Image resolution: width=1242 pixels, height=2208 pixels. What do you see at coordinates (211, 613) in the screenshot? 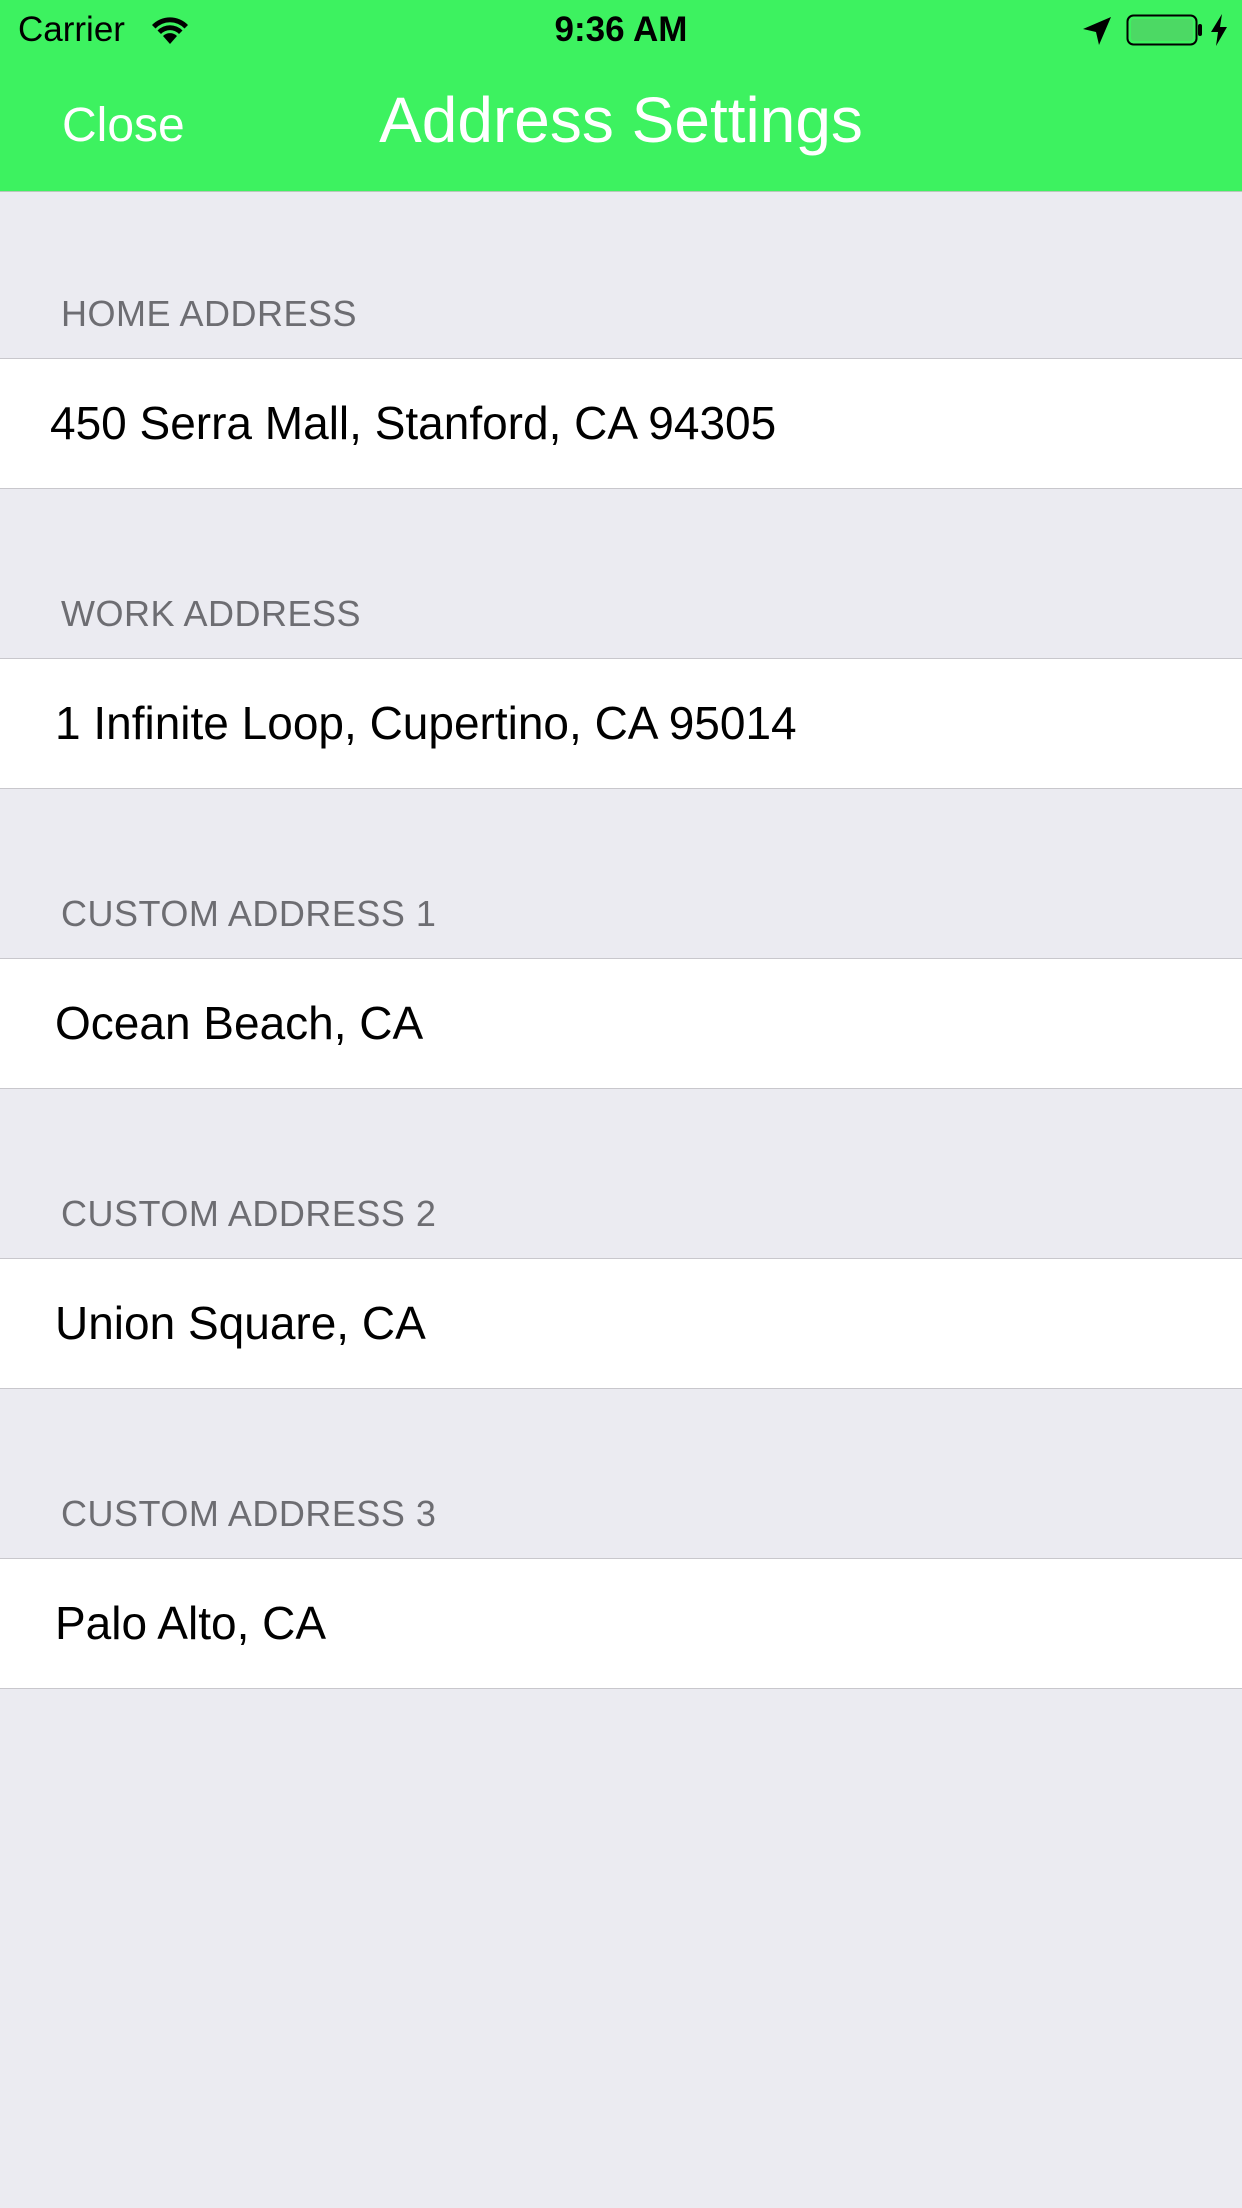
I see `section-header-work-address: WORK ADDRESS` at bounding box center [211, 613].